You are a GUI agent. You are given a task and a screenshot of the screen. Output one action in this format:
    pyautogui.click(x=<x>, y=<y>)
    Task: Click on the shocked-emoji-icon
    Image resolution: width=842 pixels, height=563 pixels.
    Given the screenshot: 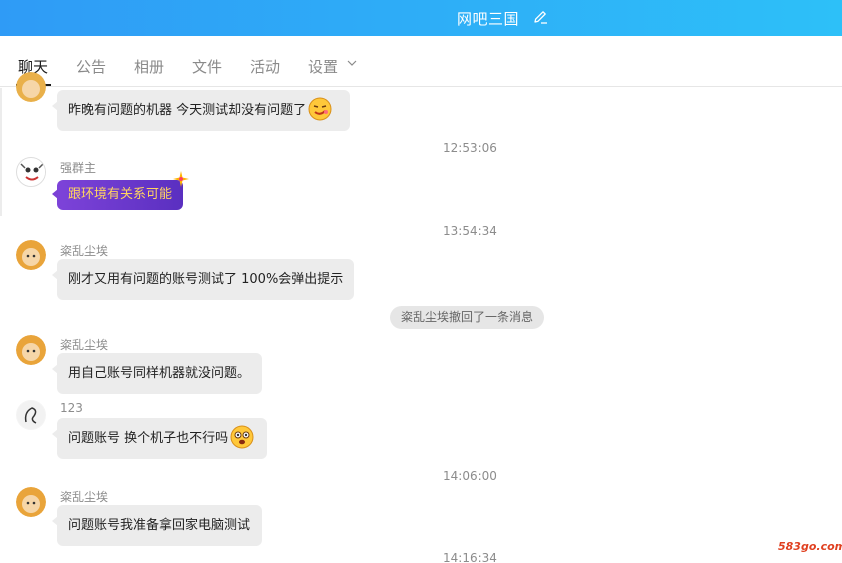 What is the action you would take?
    pyautogui.click(x=242, y=437)
    